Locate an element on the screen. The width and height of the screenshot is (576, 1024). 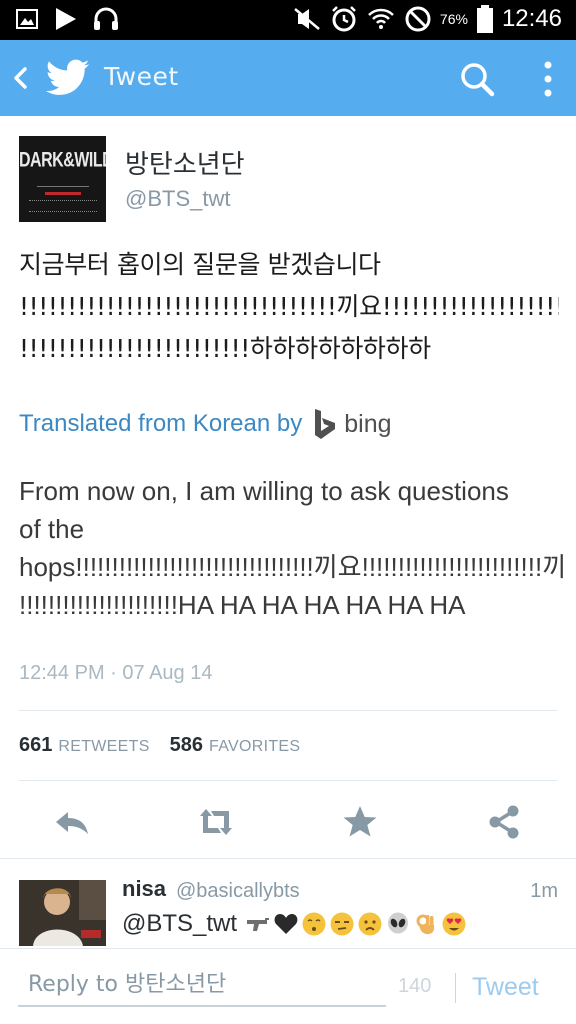
reply-avatar is located at coordinates (62, 913).